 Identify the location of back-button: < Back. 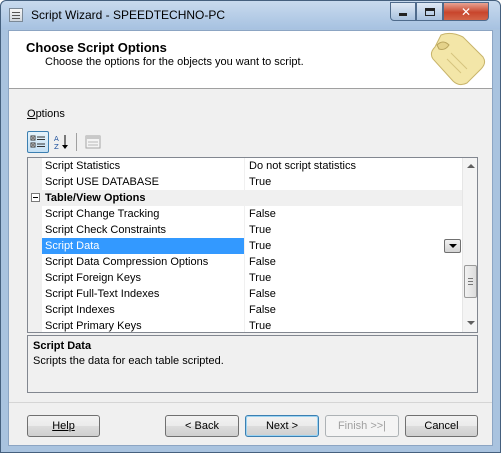
(202, 426).